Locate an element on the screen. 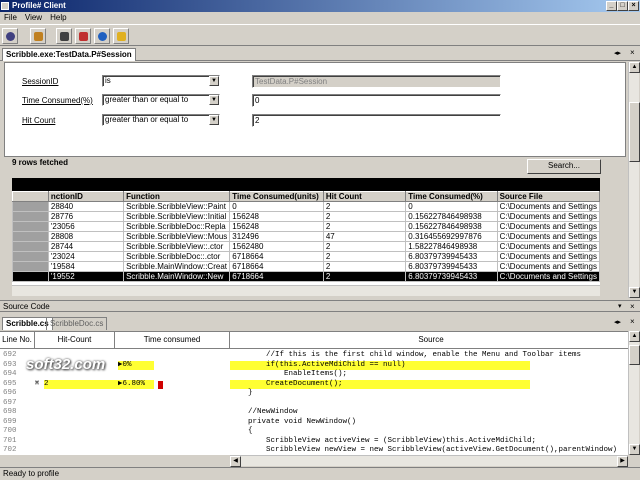  source-horizontal-scrollbar: ◀ ▶ is located at coordinates (429, 461).